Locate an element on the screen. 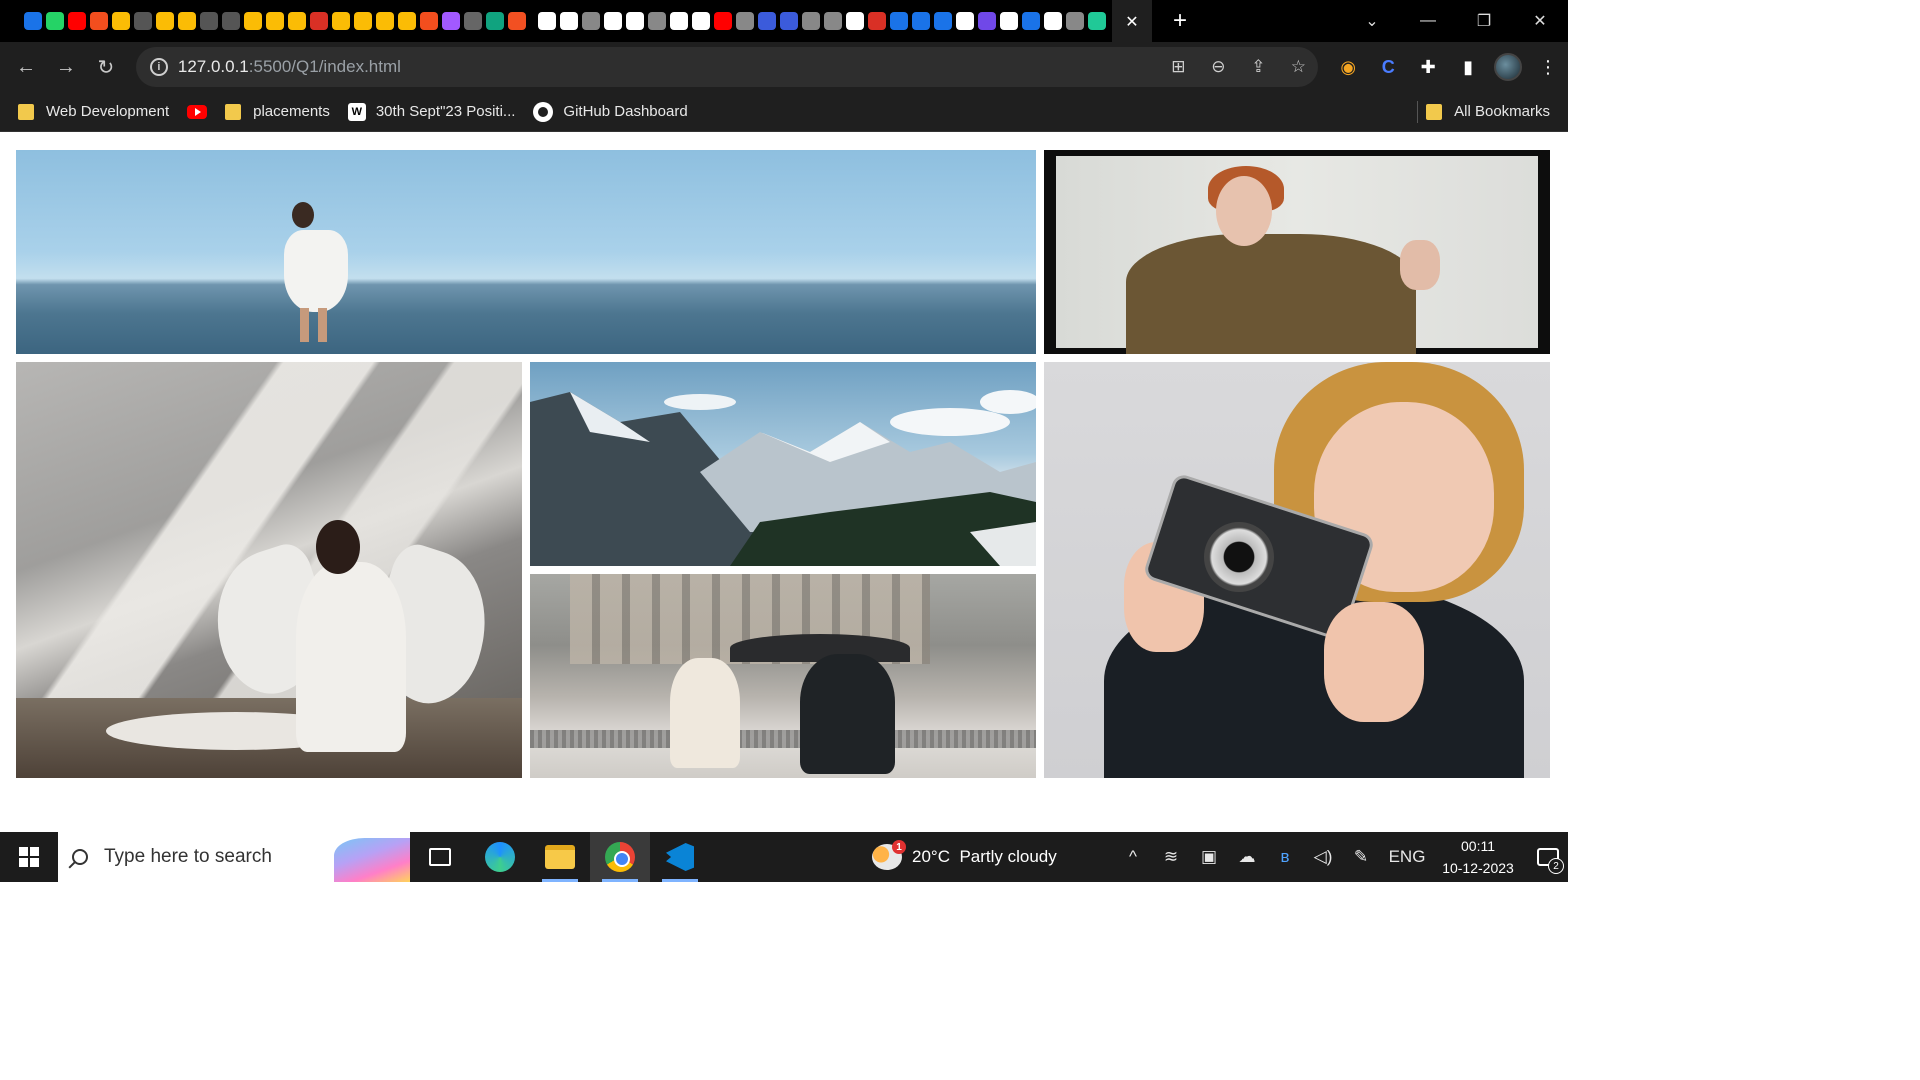 The image size is (1920, 1080). task-view-button is located at coordinates (440, 857).